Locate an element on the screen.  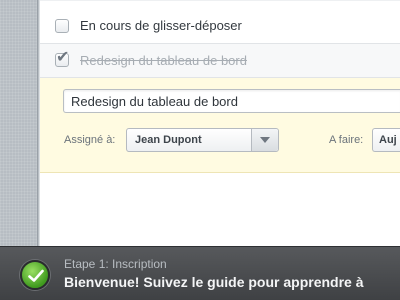
task-label-completed: Redesign du tableau de bord is located at coordinates (163, 60).